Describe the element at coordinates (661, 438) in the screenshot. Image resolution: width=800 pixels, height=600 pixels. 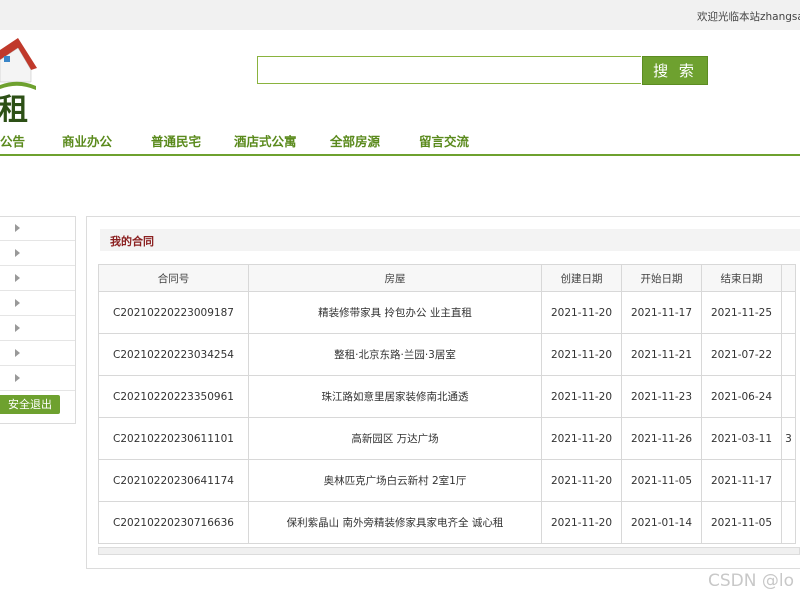
I see `cell-start-date: 2021-11-26` at that location.